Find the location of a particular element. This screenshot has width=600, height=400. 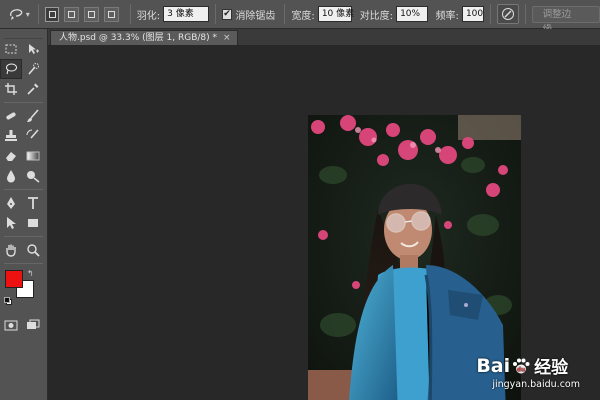

quick-mask-icon is located at coordinates (11, 325).